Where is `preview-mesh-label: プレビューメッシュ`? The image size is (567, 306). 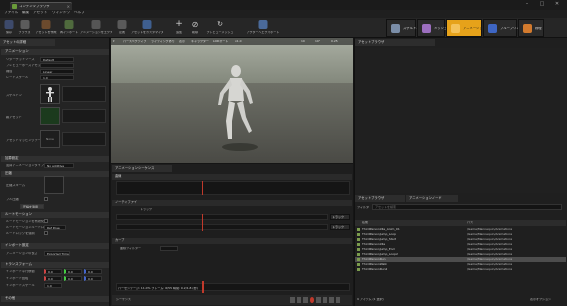 preview-mesh-label: プレビューメッシュ is located at coordinates (220, 32).